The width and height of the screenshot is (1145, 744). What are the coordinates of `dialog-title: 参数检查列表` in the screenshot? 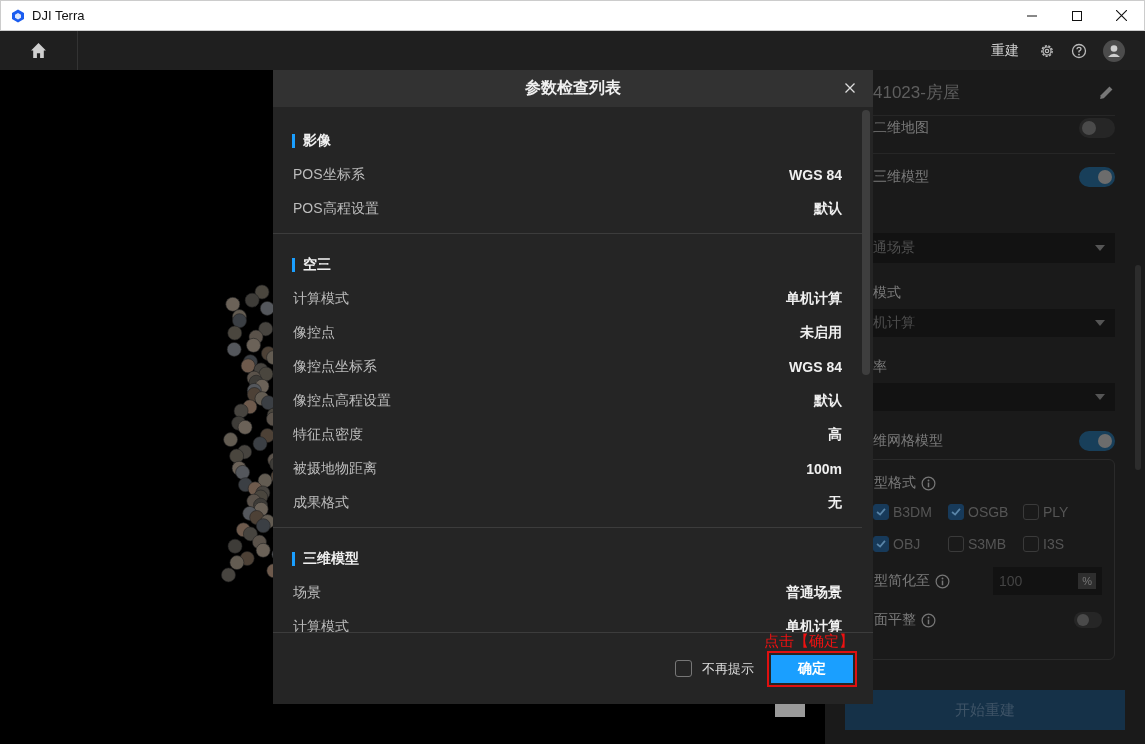 It's located at (573, 88).